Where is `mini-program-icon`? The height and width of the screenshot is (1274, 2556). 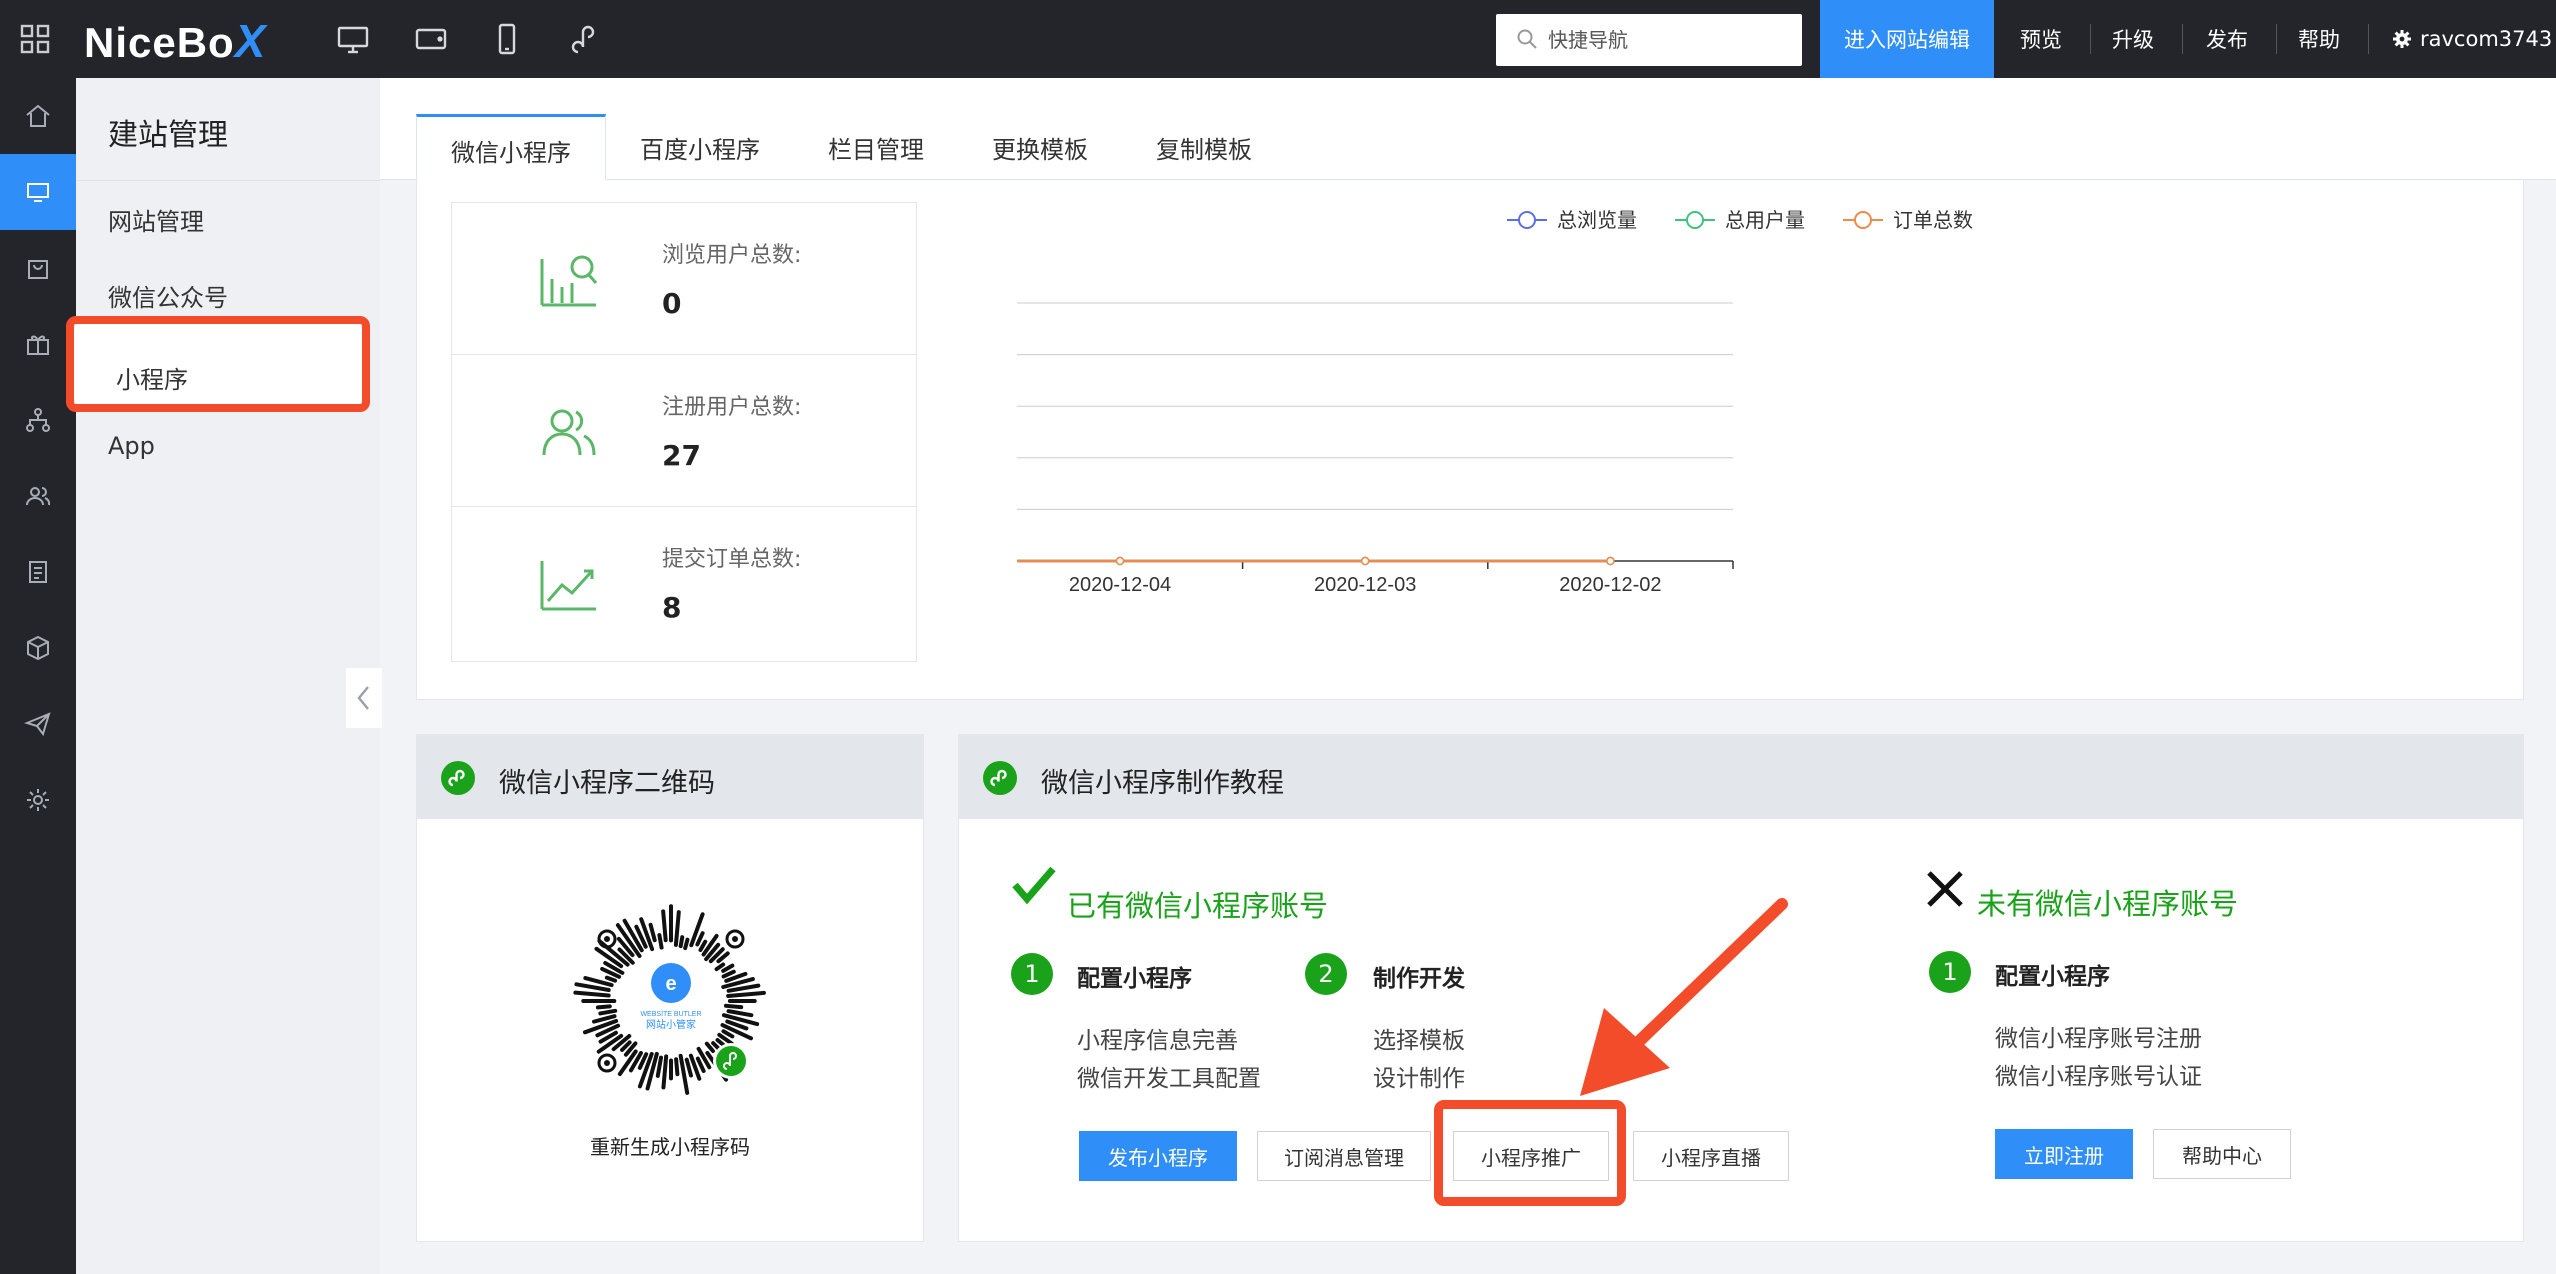
mini-program-icon is located at coordinates (583, 39).